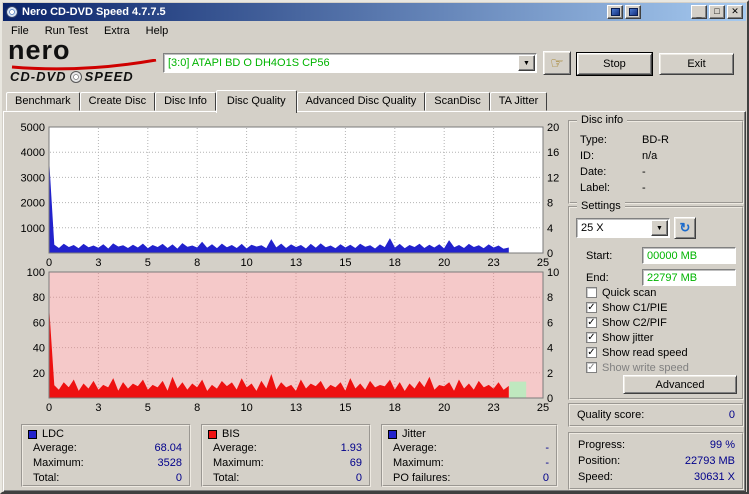 The height and width of the screenshot is (494, 749). Describe the element at coordinates (226, 478) in the screenshot. I see `stat-label: Total:` at that location.